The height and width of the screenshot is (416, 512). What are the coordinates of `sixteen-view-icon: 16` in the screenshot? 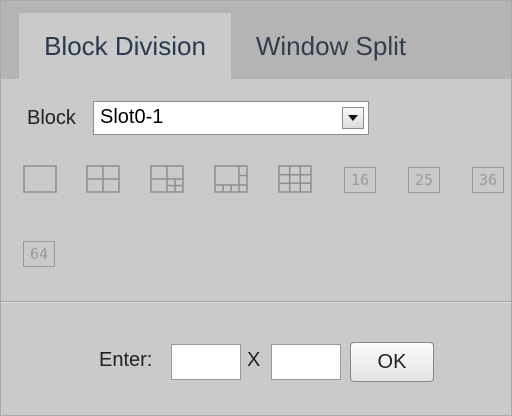 It's located at (360, 180).